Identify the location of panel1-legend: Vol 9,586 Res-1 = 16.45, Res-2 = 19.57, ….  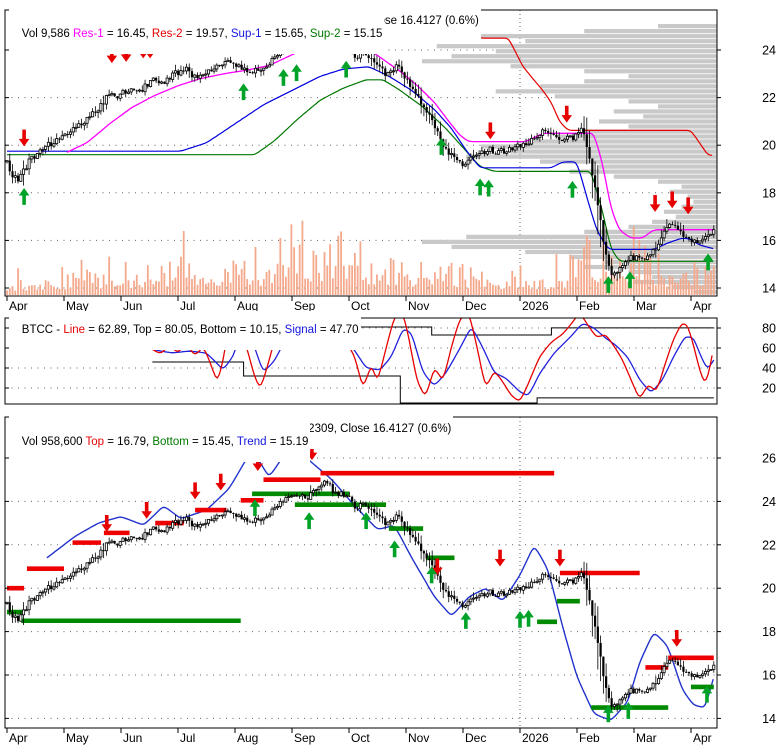
(197, 34).